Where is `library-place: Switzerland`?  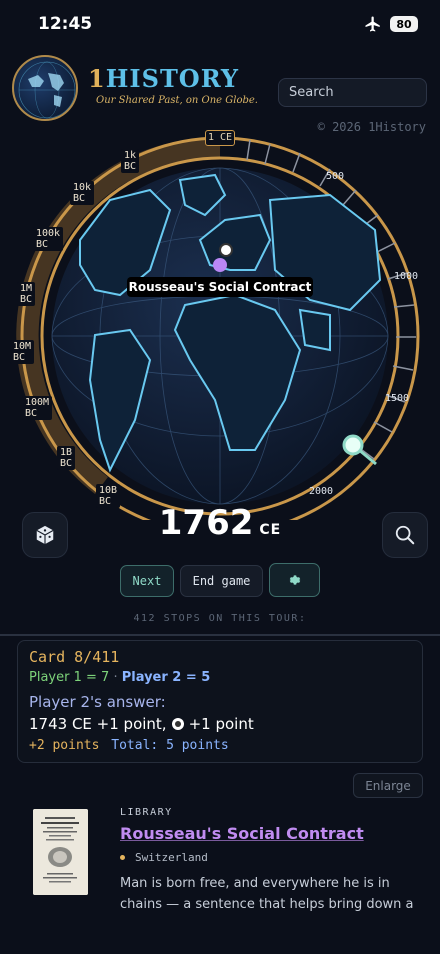 library-place: Switzerland is located at coordinates (164, 857).